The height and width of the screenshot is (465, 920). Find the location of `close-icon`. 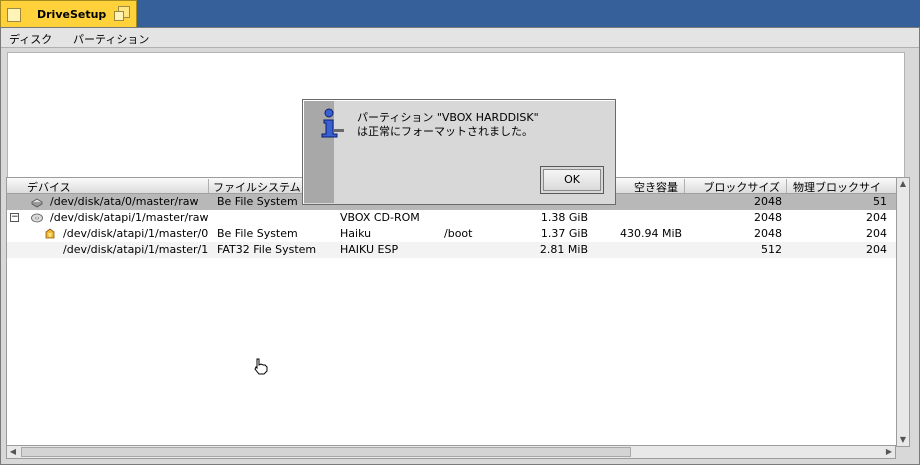

close-icon is located at coordinates (14, 15).